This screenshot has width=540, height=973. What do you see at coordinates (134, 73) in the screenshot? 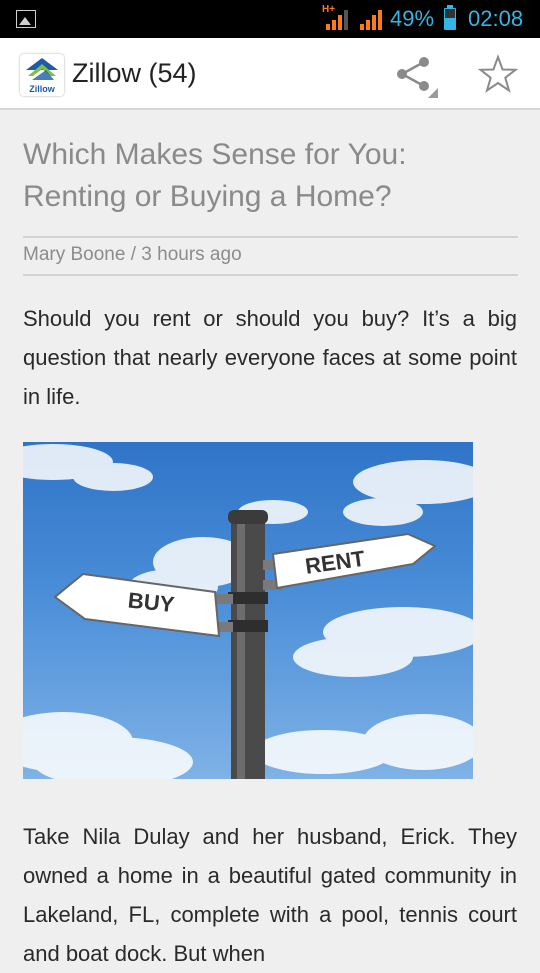
I see `app-title: Zillow (54)` at bounding box center [134, 73].